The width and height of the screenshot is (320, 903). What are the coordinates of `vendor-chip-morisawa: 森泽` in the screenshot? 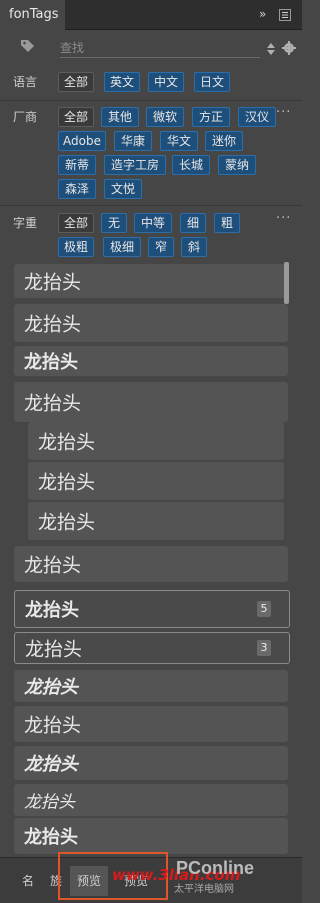 It's located at (77, 189).